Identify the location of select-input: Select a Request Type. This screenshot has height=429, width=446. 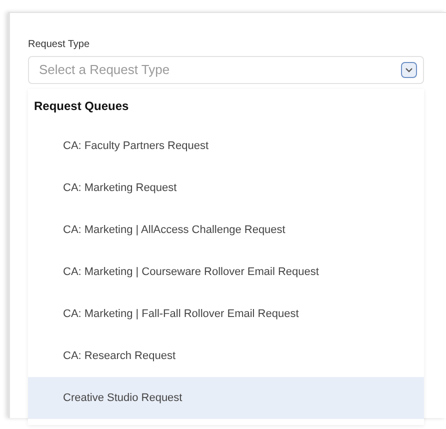
(220, 70).